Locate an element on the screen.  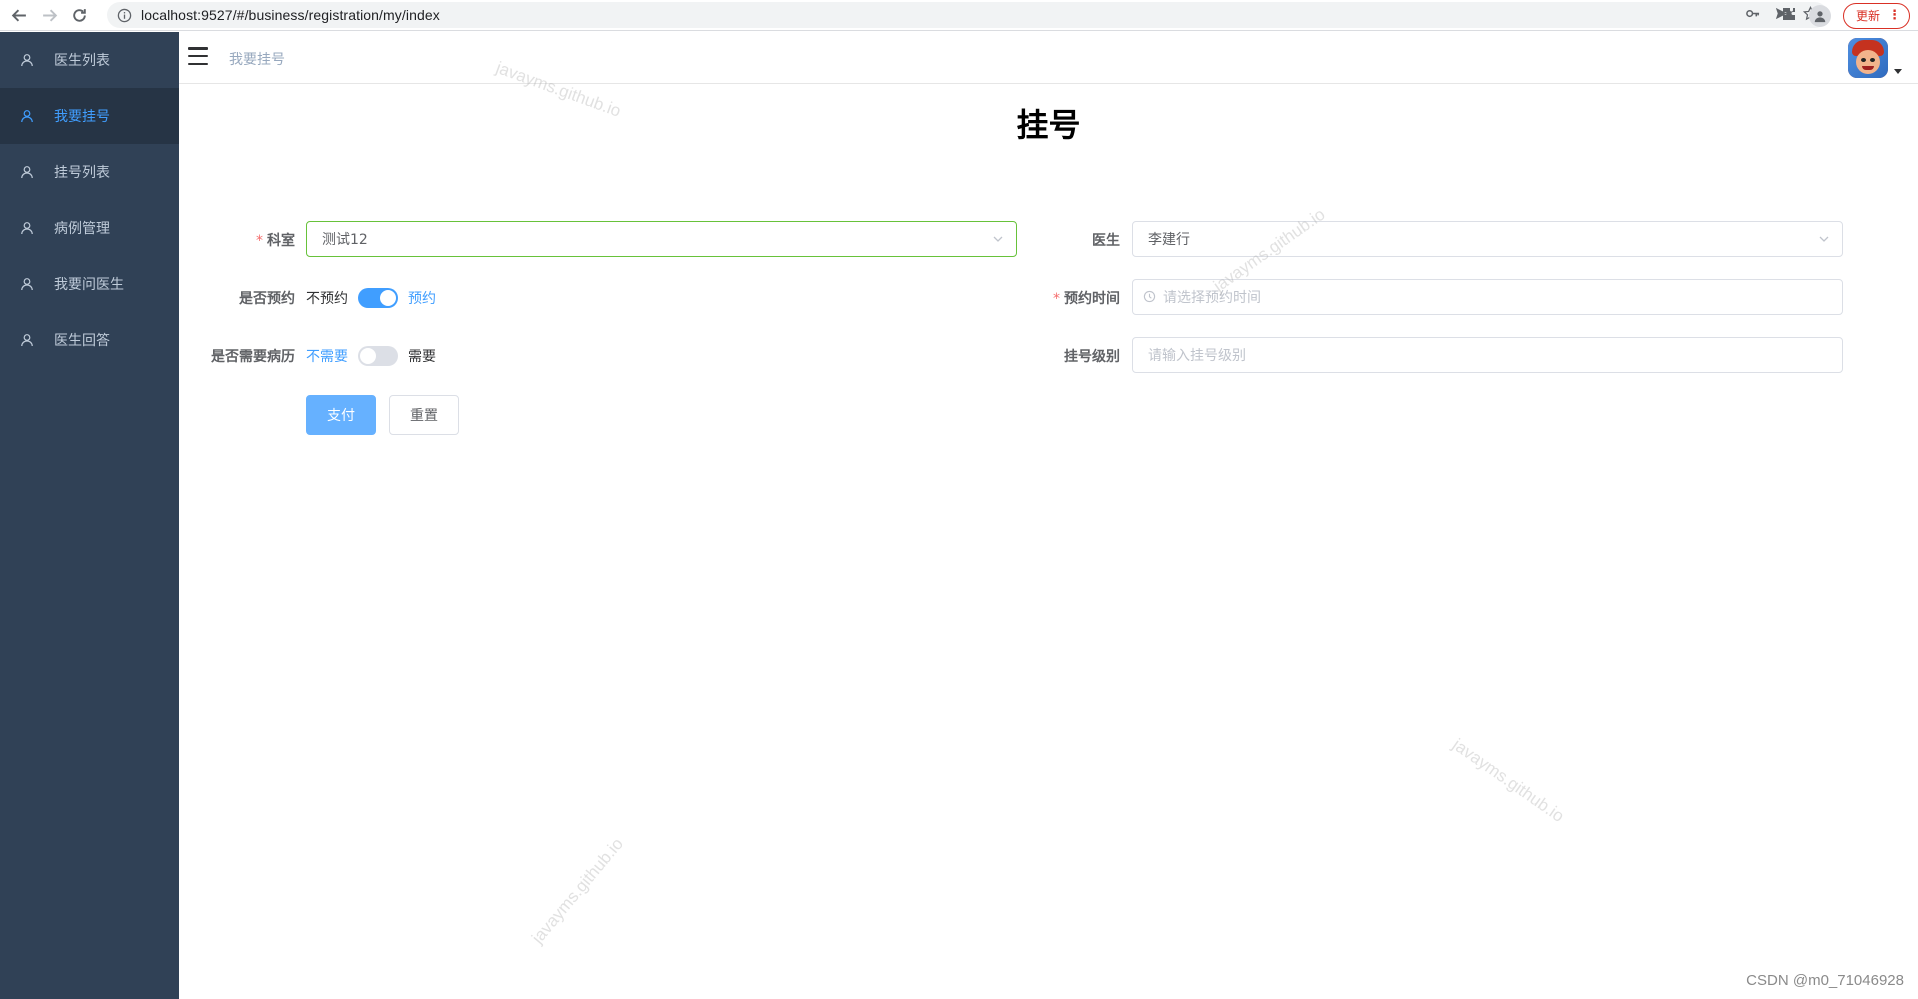
doctor-select: 李建行 is located at coordinates (1487, 239).